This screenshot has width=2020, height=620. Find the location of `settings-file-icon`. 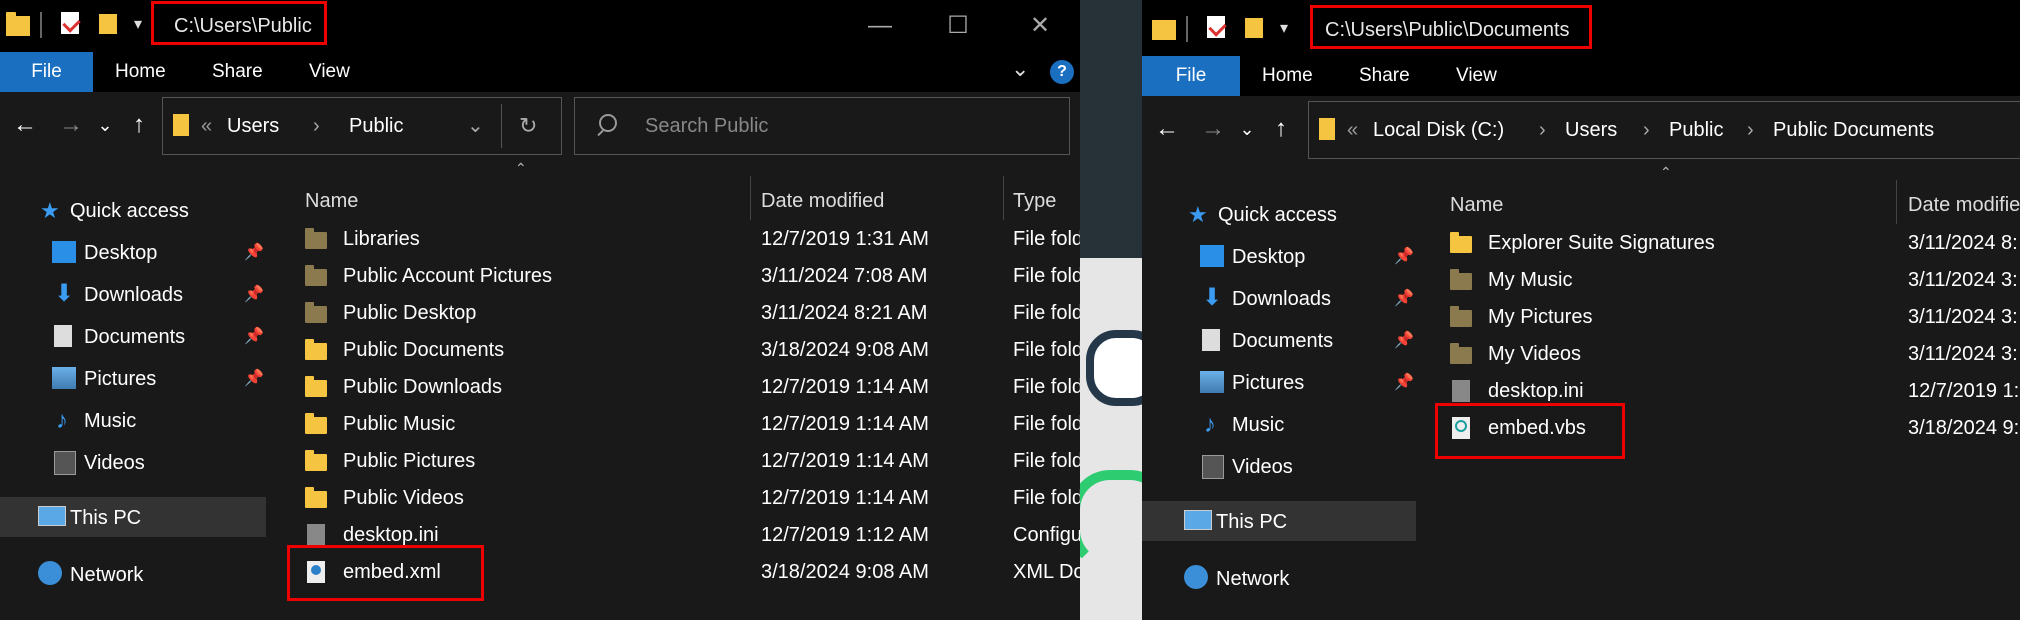

settings-file-icon is located at coordinates (1461, 391).